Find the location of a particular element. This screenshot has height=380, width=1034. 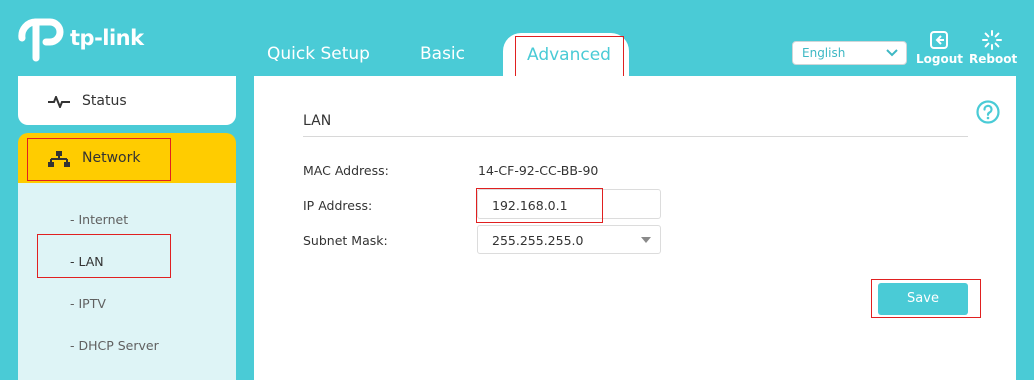

ip-address-input: 192.168.0.1 is located at coordinates (569, 204).